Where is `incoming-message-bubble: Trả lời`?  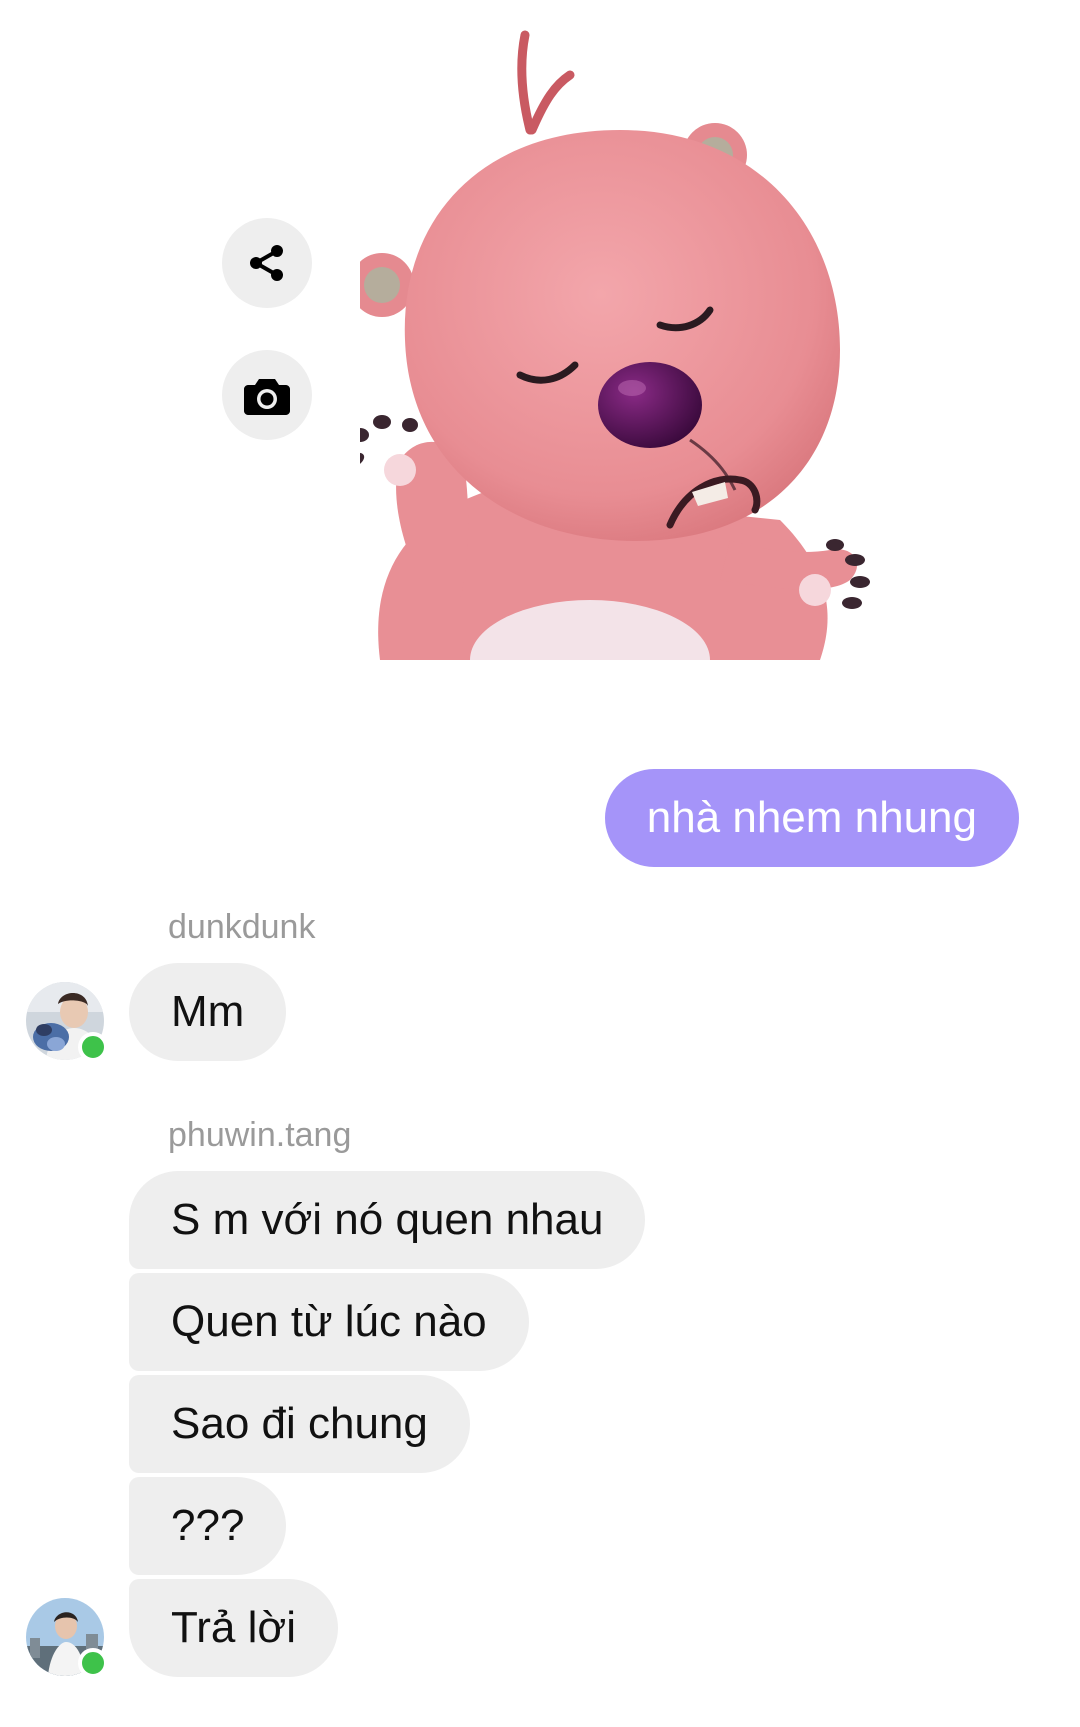
incoming-message-bubble: Trả lời is located at coordinates (233, 1628).